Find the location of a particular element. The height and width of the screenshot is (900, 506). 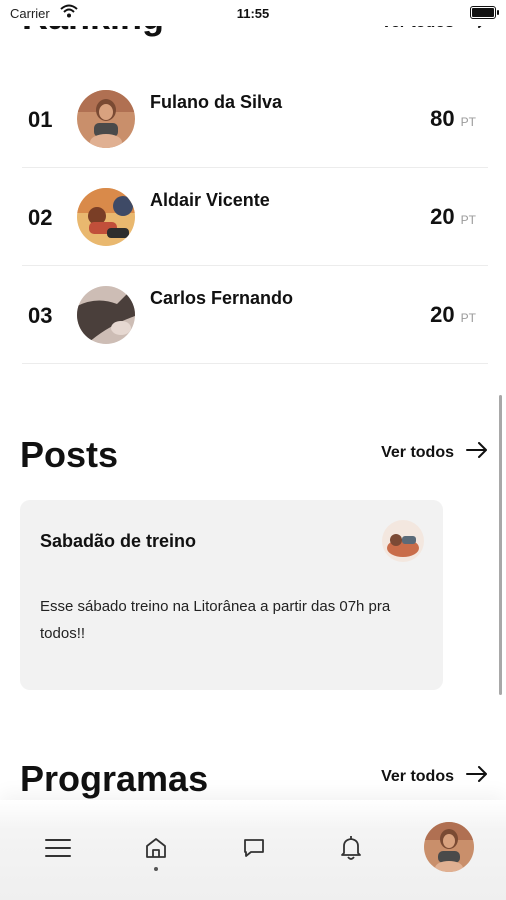

posts-title: Posts is located at coordinates (69, 454).